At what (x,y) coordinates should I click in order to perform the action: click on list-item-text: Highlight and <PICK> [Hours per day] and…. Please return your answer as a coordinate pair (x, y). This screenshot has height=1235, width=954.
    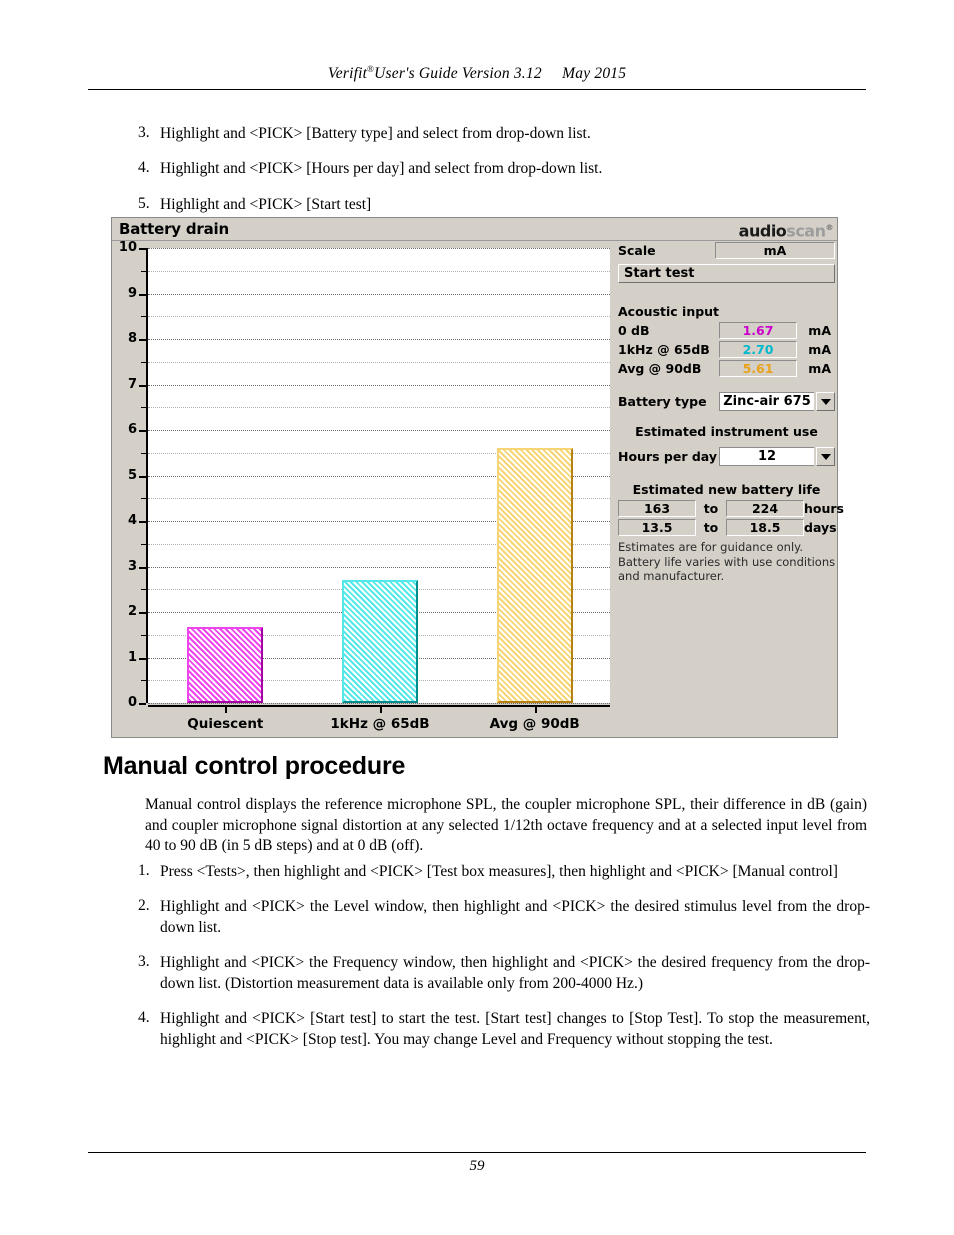
    Looking at the image, I should click on (381, 169).